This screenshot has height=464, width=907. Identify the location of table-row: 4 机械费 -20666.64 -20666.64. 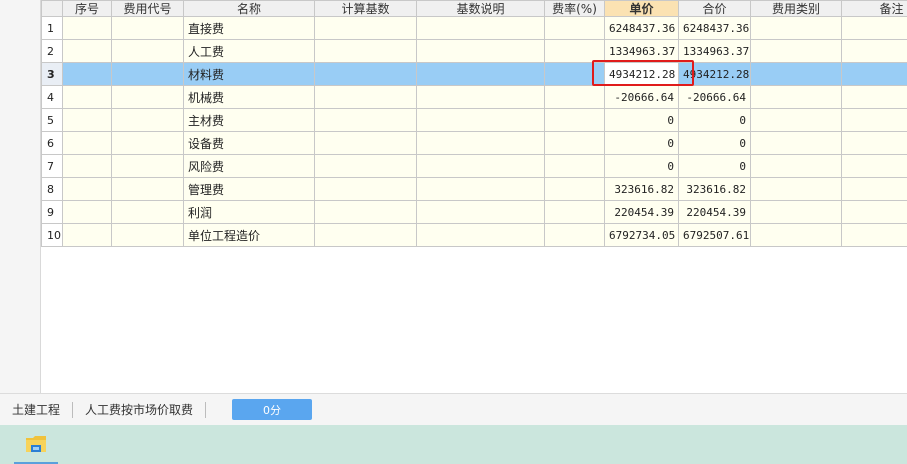
(474, 97).